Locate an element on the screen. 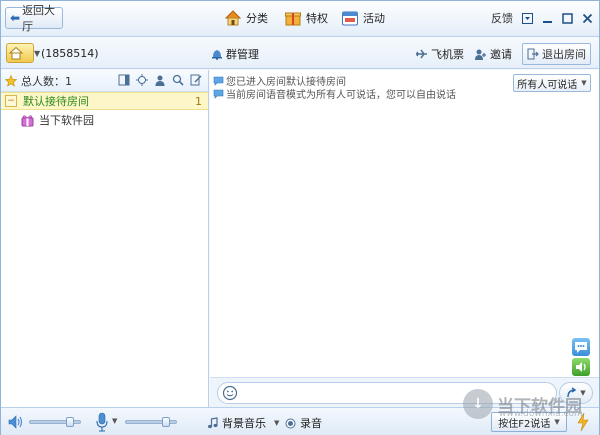  edit-icon is located at coordinates (196, 80).